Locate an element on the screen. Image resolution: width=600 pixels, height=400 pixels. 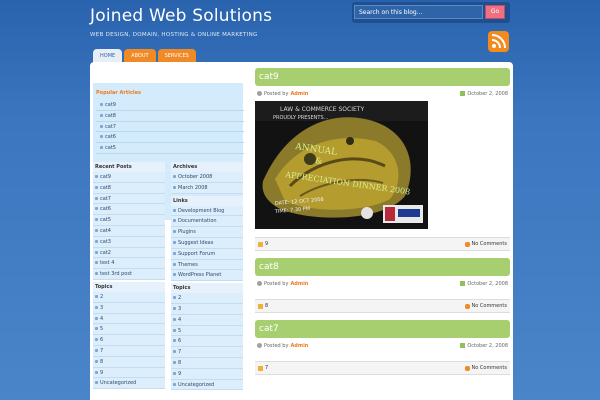
topic-item-label: 3 is located at coordinates (102, 307).